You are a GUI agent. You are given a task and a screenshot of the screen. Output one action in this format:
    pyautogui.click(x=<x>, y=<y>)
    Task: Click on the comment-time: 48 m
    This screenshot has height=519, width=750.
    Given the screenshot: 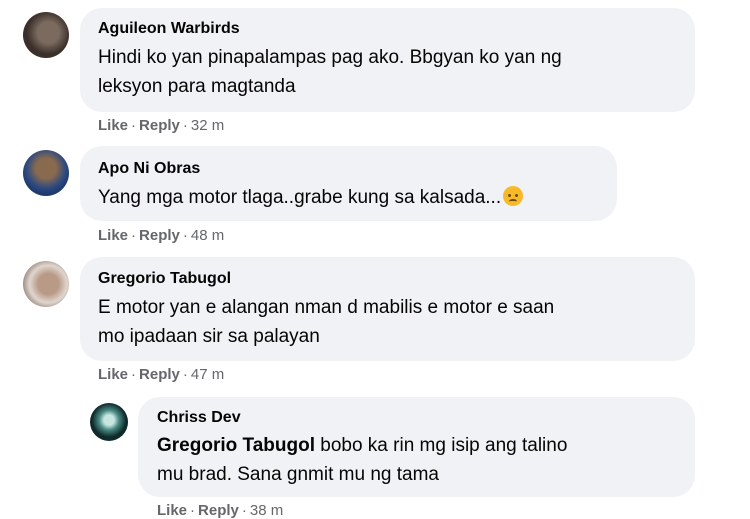 What is the action you would take?
    pyautogui.click(x=207, y=235)
    